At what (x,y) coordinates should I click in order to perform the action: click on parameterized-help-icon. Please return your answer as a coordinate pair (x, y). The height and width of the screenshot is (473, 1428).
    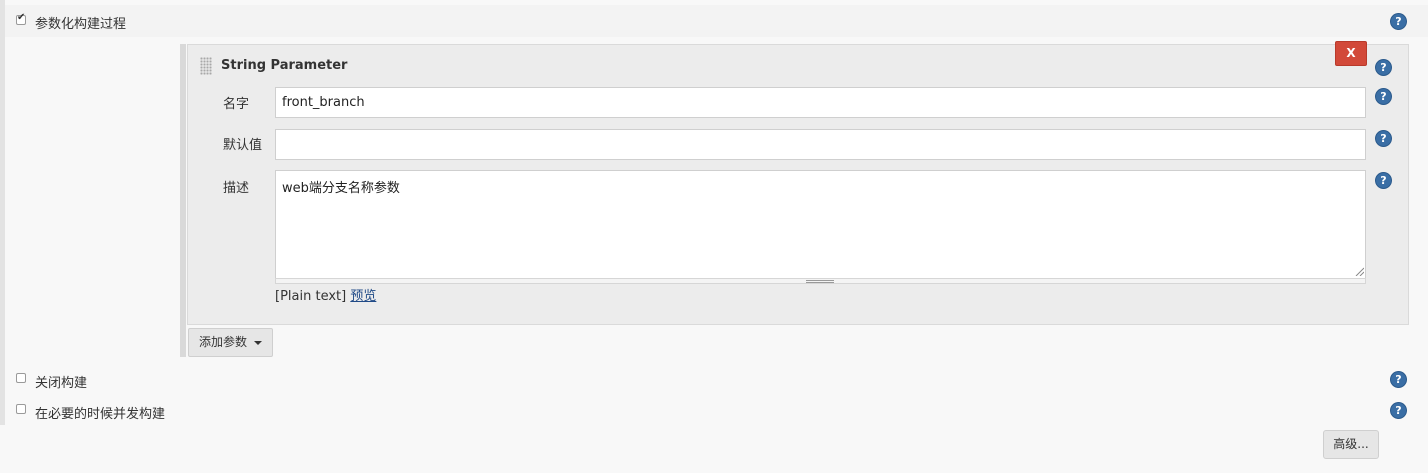
    Looking at the image, I should click on (1398, 21).